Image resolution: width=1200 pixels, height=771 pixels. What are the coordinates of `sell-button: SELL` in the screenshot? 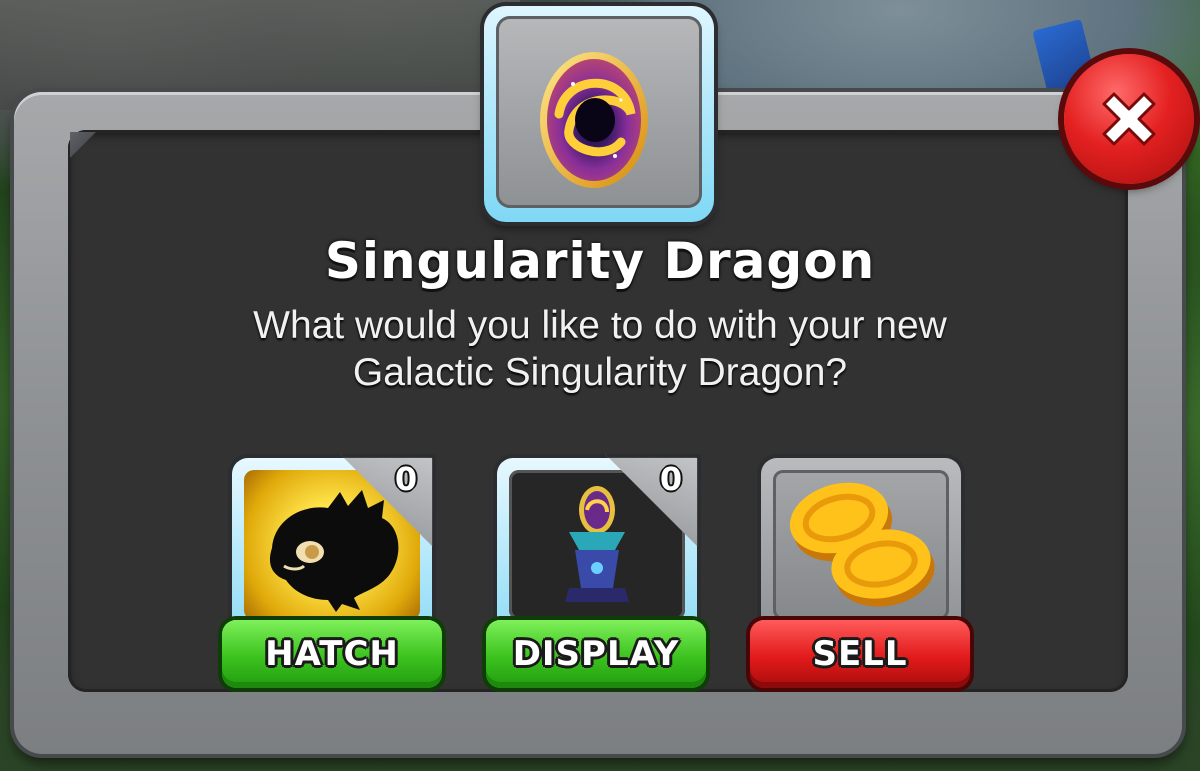 It's located at (860, 654).